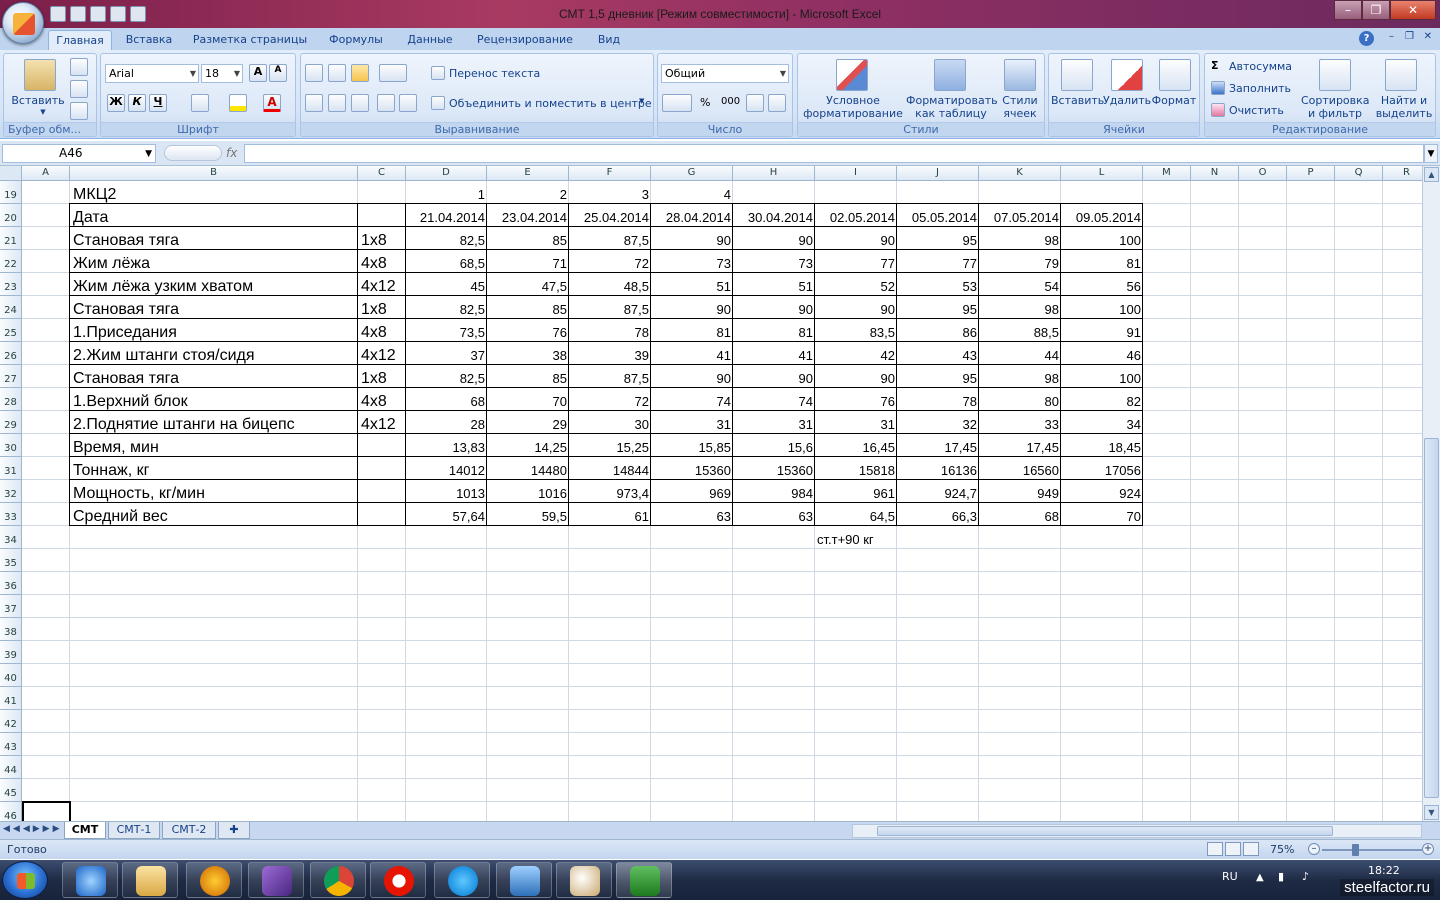 The width and height of the screenshot is (1440, 900). I want to click on cell-value: 61, so click(610, 514).